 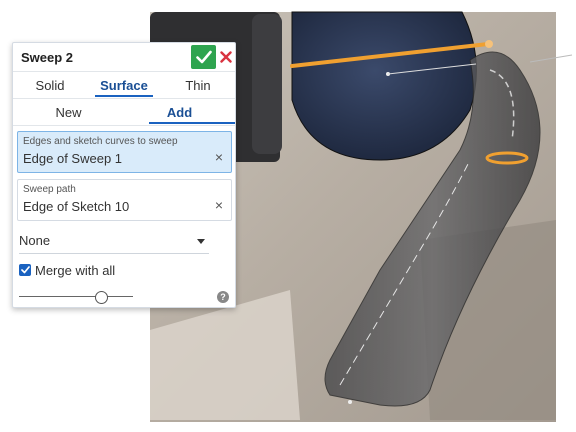 What do you see at coordinates (49, 189) in the screenshot?
I see `sweep-path-label: Sweep path` at bounding box center [49, 189].